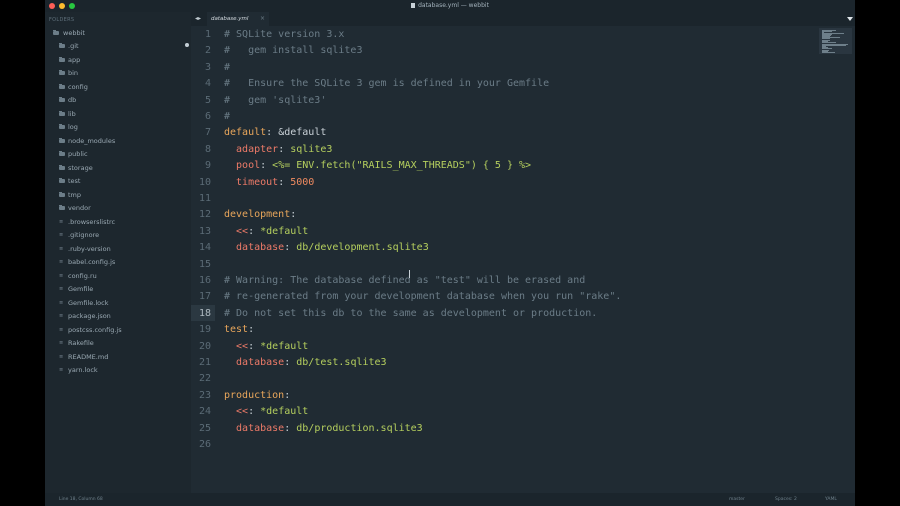 The image size is (900, 506). I want to click on sidebar-item: ≡ Rakefile, so click(76, 343).